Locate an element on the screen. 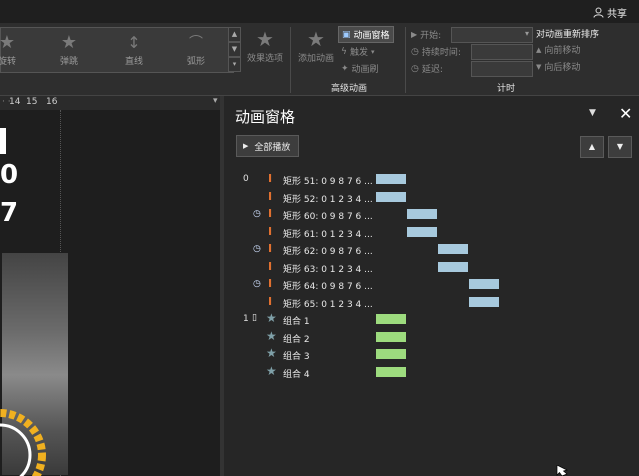 This screenshot has width=639, height=476. gallery-item-label: 旋转 is located at coordinates (8, 62).